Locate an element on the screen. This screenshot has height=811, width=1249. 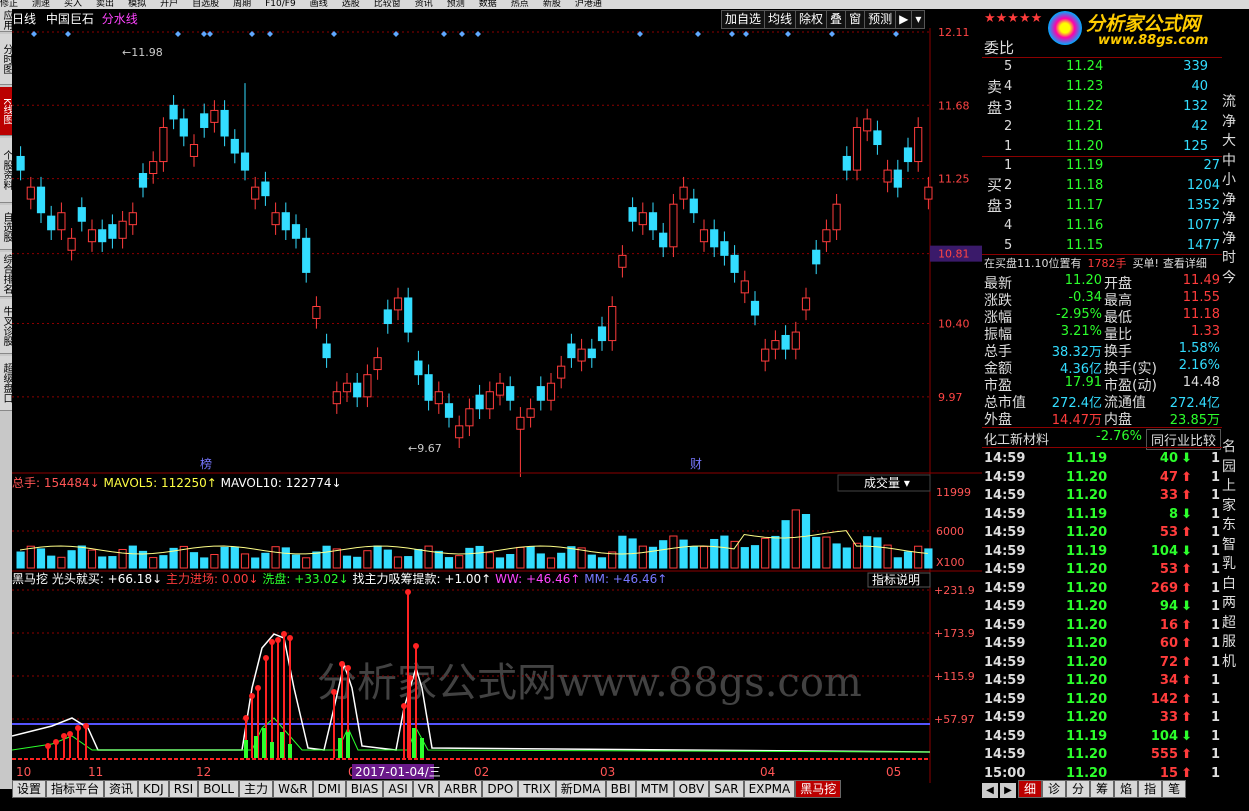
right-tab: 笔 is located at coordinates (1174, 789).